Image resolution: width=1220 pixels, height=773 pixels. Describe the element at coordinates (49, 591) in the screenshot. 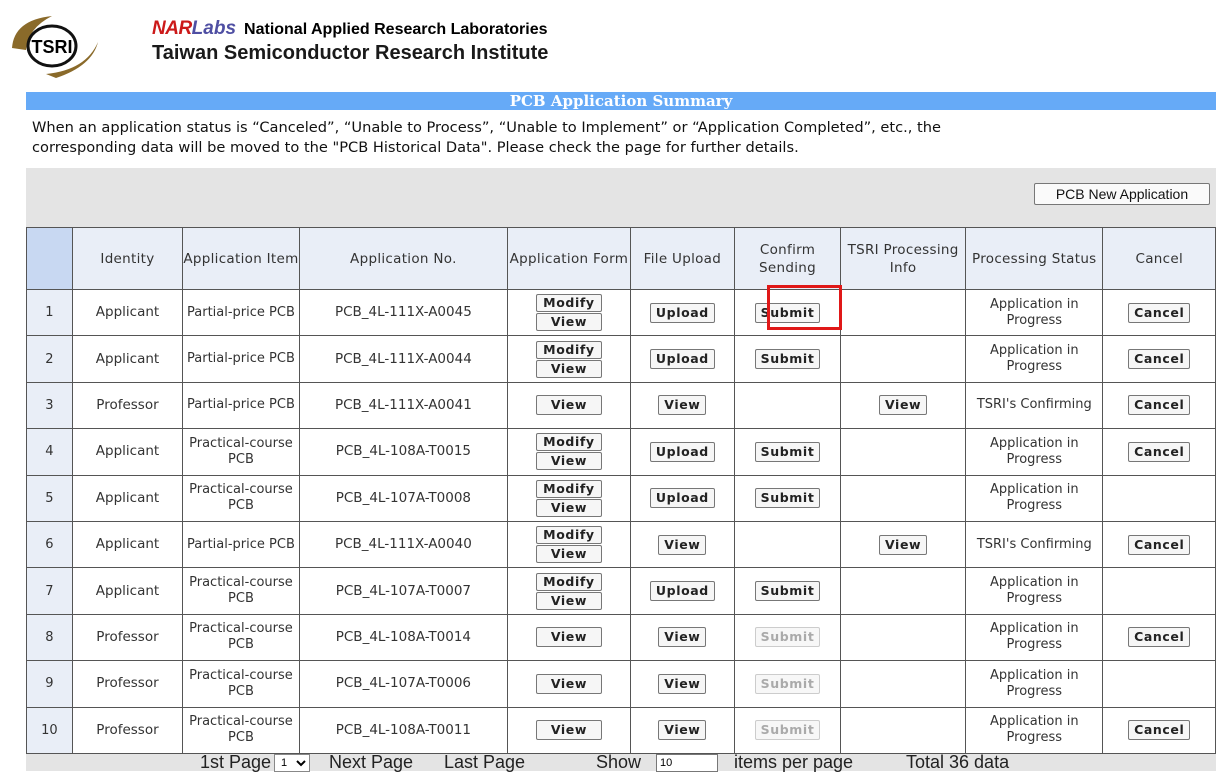

I see `row-index: 7` at that location.